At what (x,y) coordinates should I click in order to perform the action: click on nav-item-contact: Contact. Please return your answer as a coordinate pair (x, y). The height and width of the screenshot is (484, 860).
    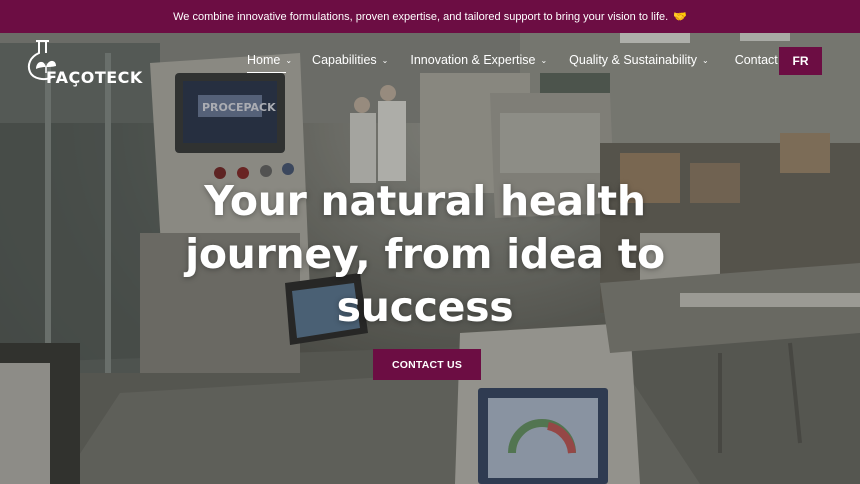
    Looking at the image, I should click on (756, 60).